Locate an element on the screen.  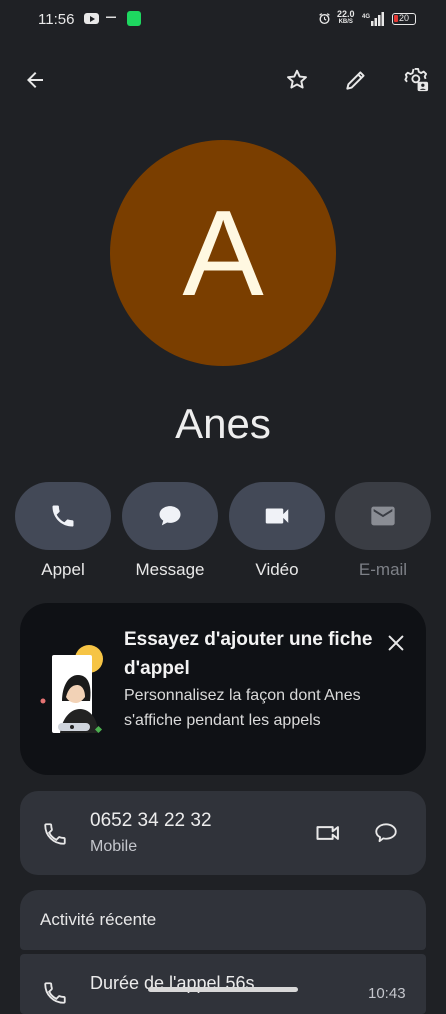
contact-avatar: A is located at coordinates (223, 253).